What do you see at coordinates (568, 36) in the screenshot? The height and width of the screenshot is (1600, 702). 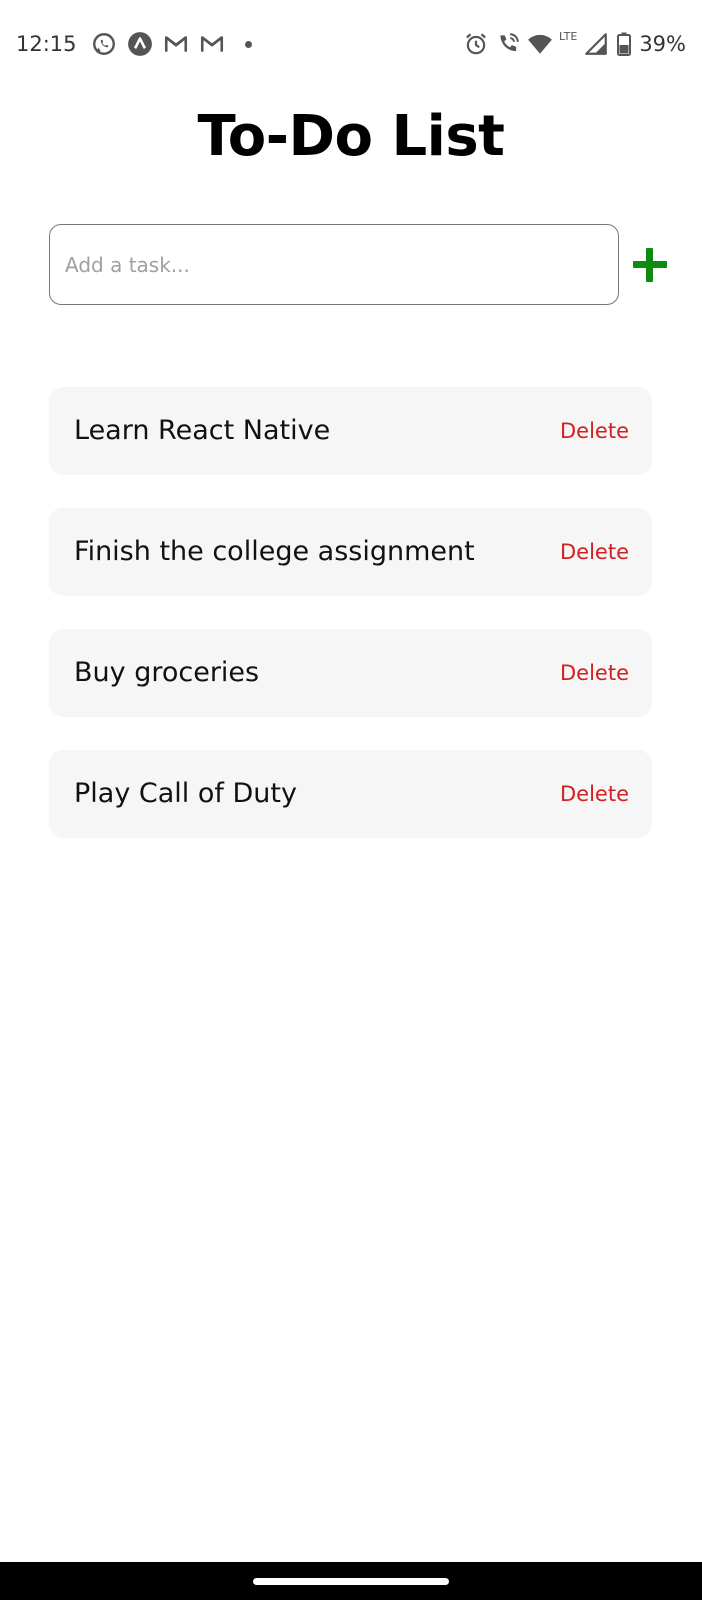 I see `network-type: LTE` at bounding box center [568, 36].